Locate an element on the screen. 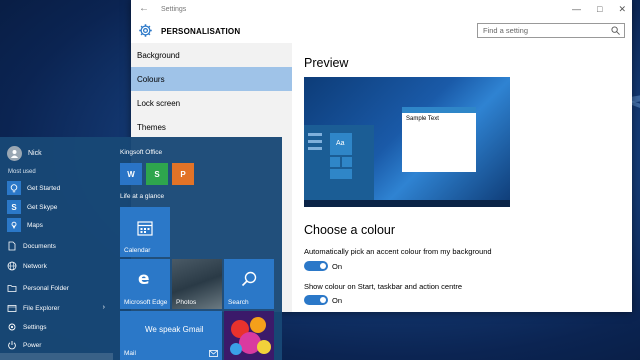  user-name: Nick is located at coordinates (35, 153).